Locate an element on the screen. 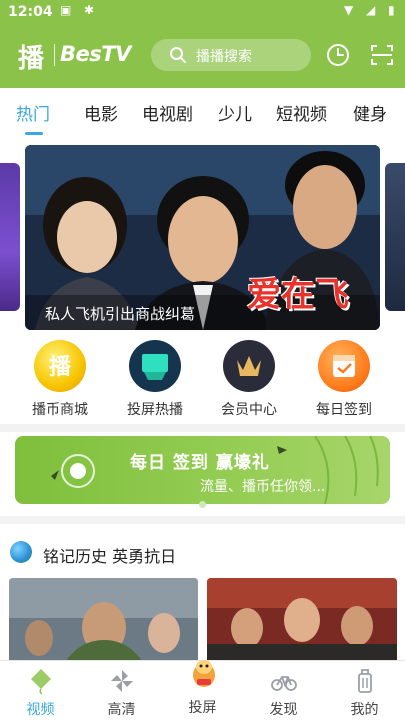 The image size is (405, 720). banner-caption: 私人飞机引出商战纠葛 is located at coordinates (120, 314).